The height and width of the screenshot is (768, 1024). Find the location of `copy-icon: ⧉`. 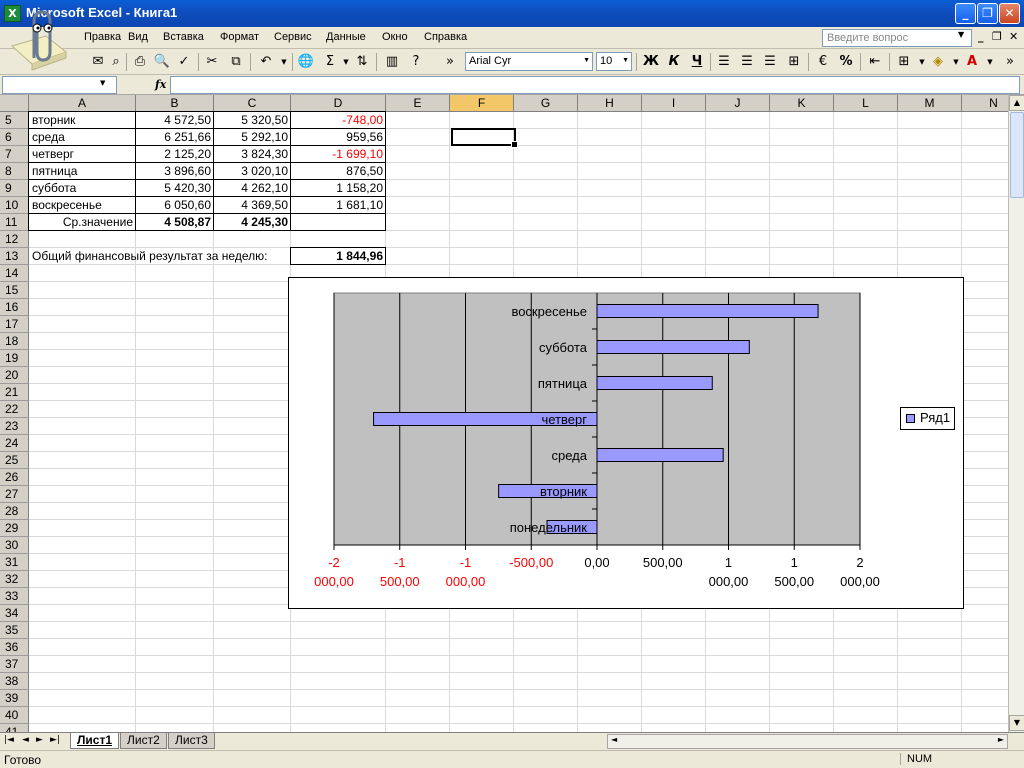

copy-icon: ⧉ is located at coordinates (236, 62).